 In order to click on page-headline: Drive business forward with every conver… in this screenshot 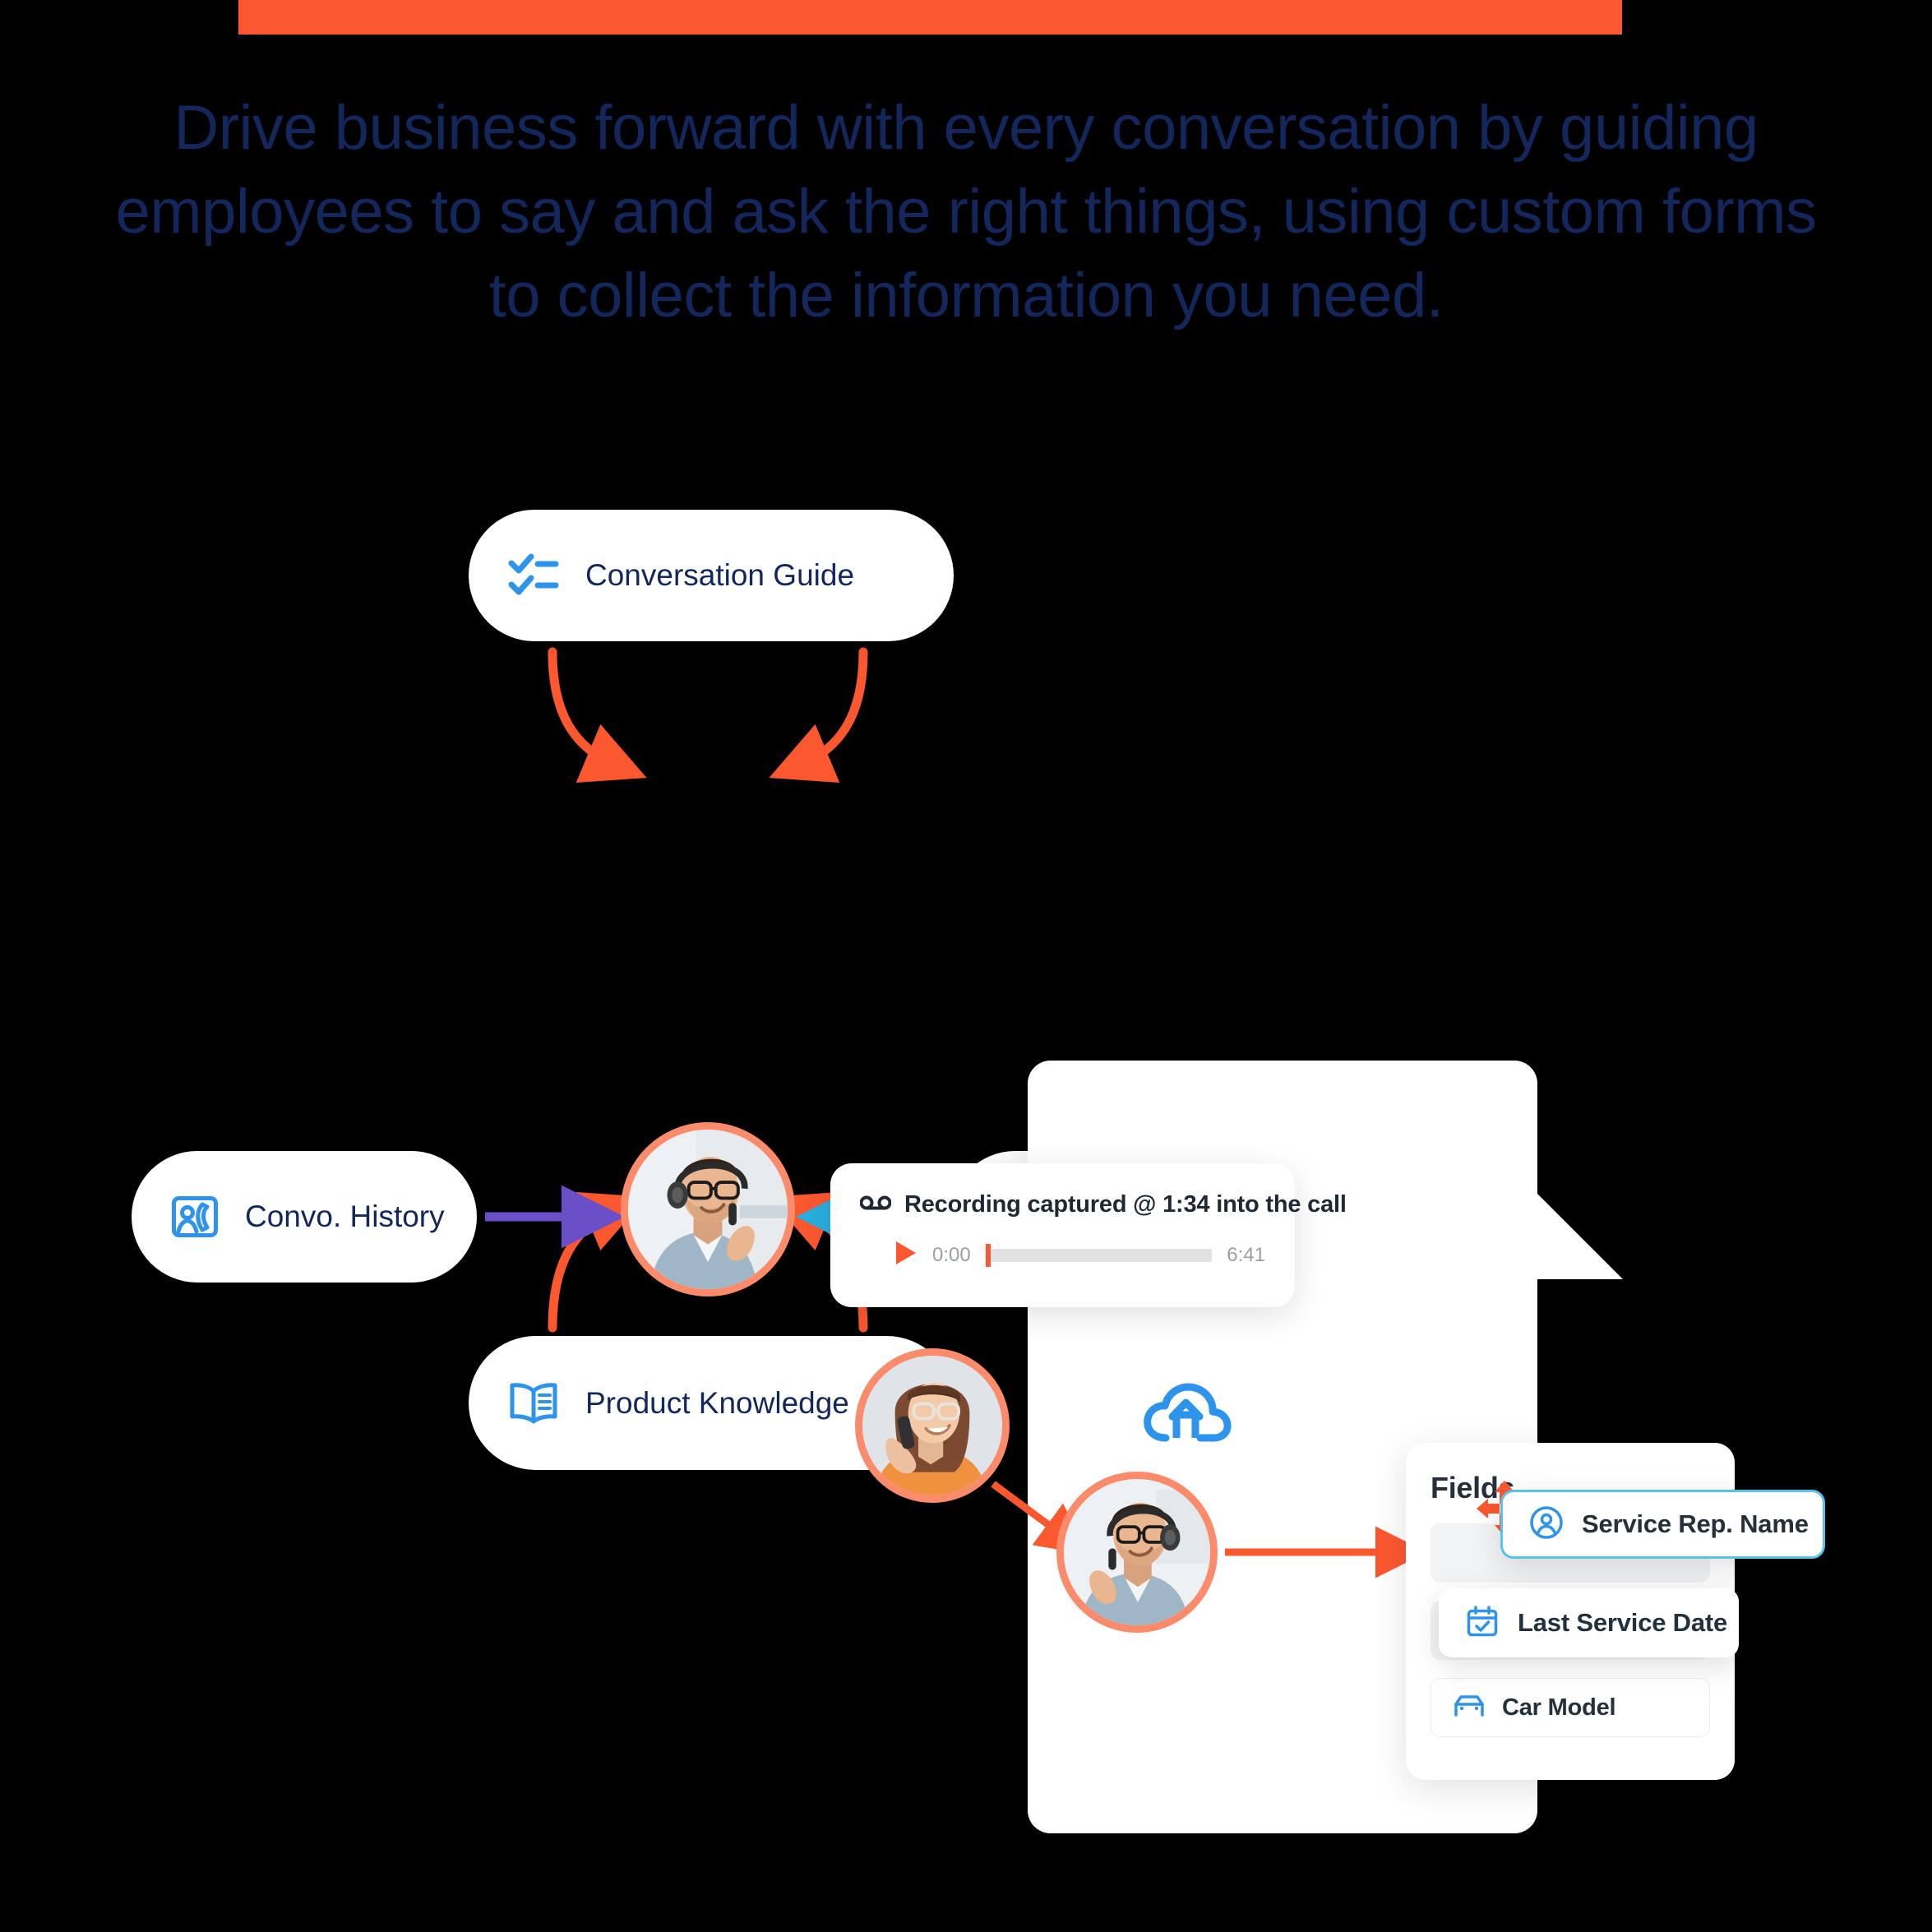, I will do `click(966, 211)`.